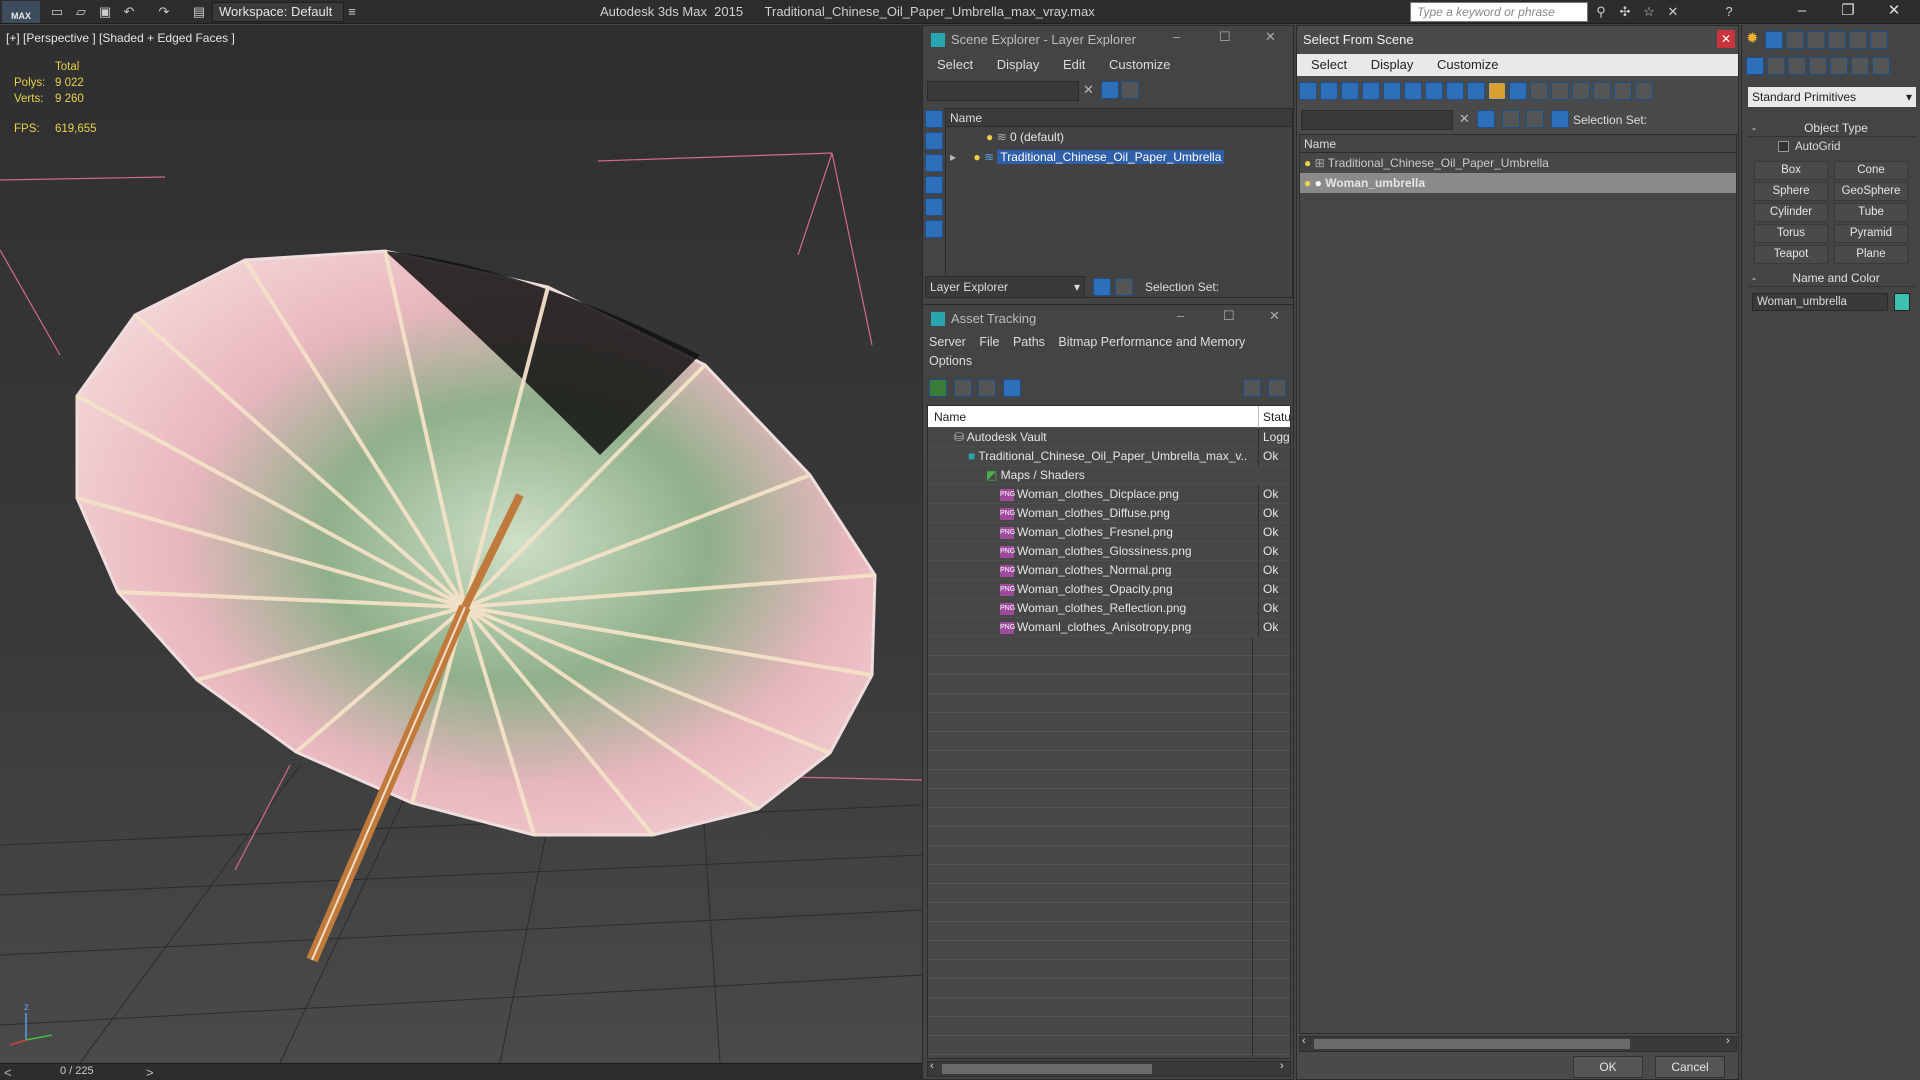 The height and width of the screenshot is (1080, 1920). I want to click on list-view-icon, so click(962, 388).